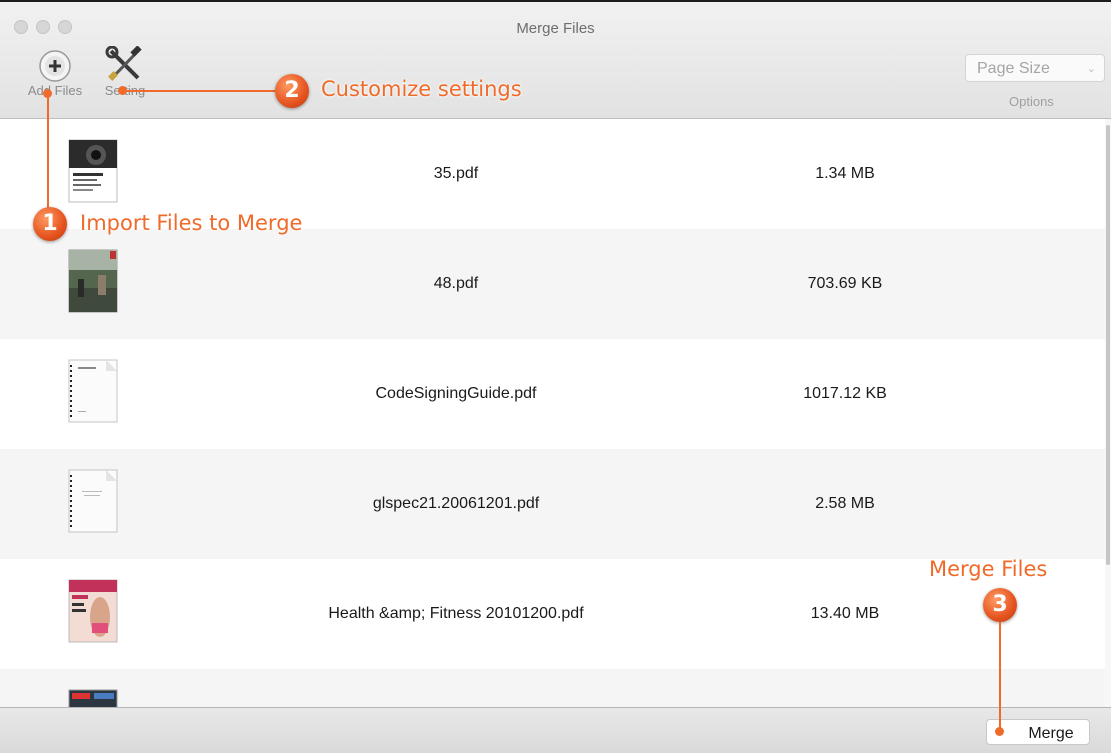 The height and width of the screenshot is (753, 1111). Describe the element at coordinates (552, 394) in the screenshot. I see `file-row: CodeSigningGuide.pdf 1017.12 KB` at that location.